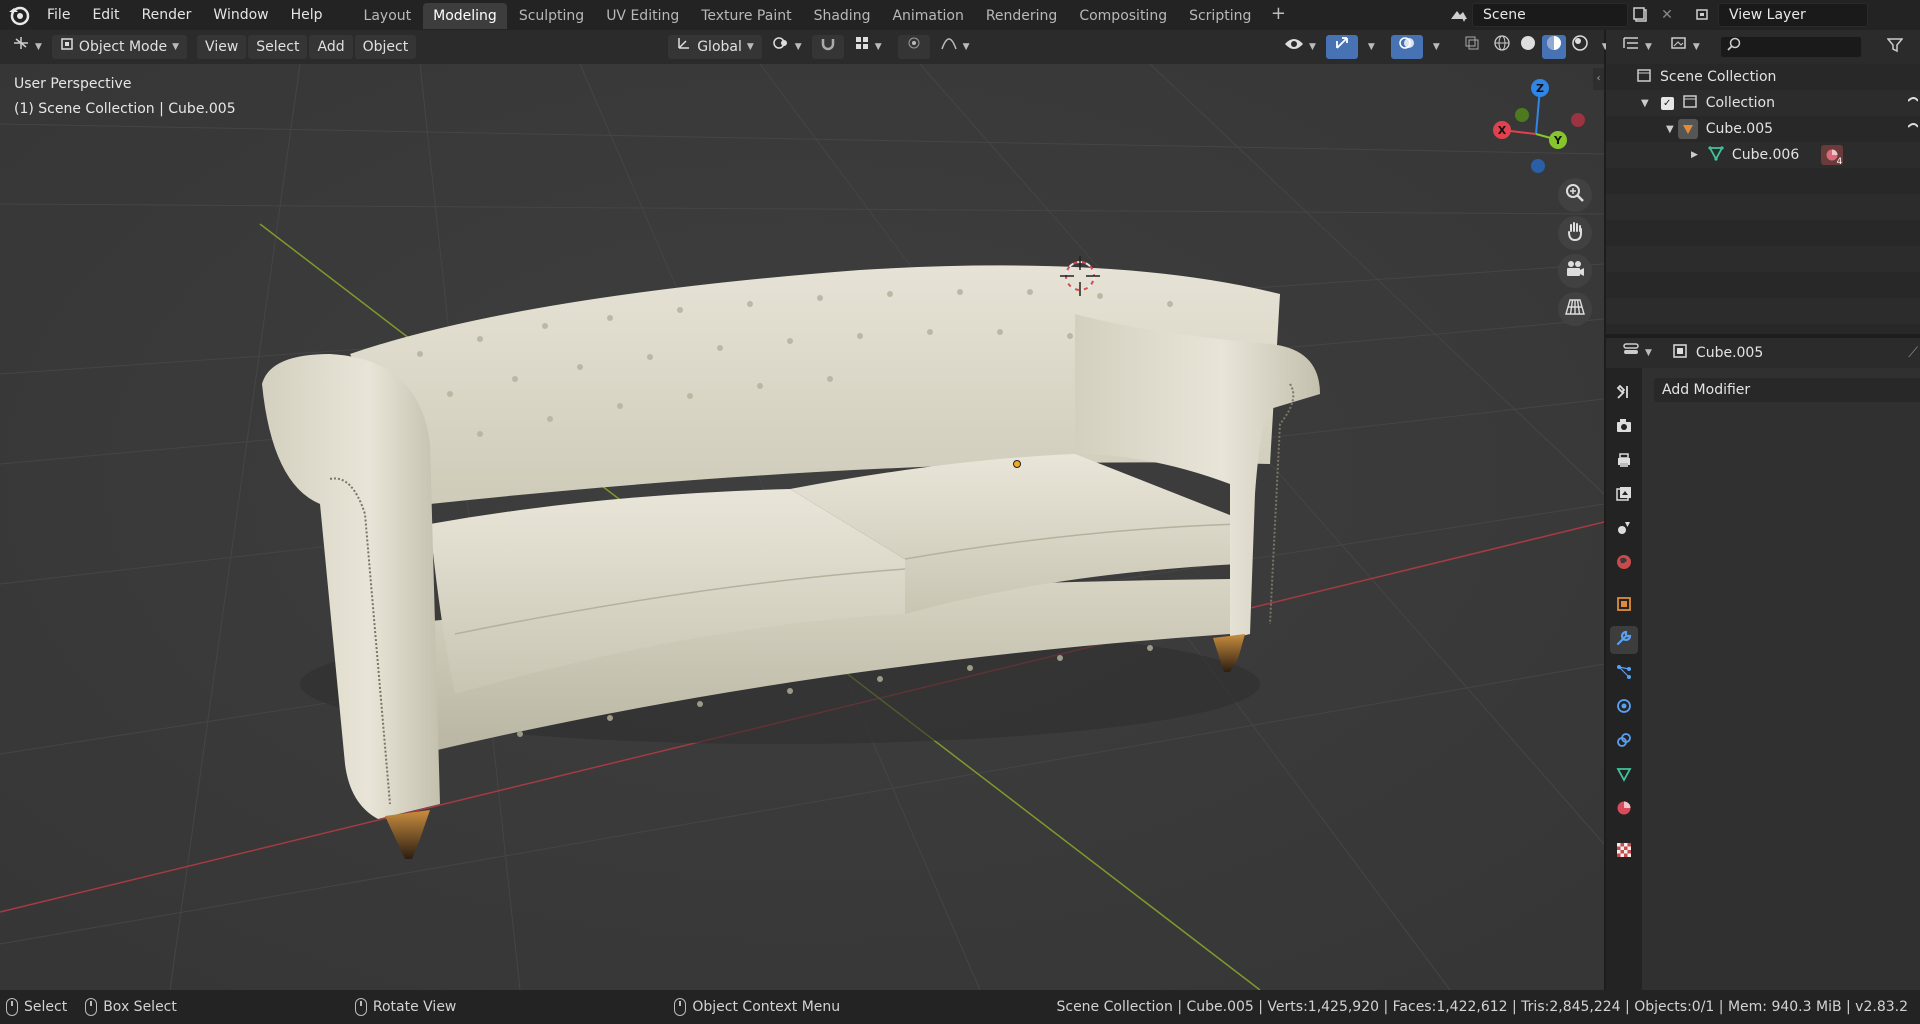 The image size is (1920, 1024). Describe the element at coordinates (1624, 606) in the screenshot. I see `tab-object` at that location.